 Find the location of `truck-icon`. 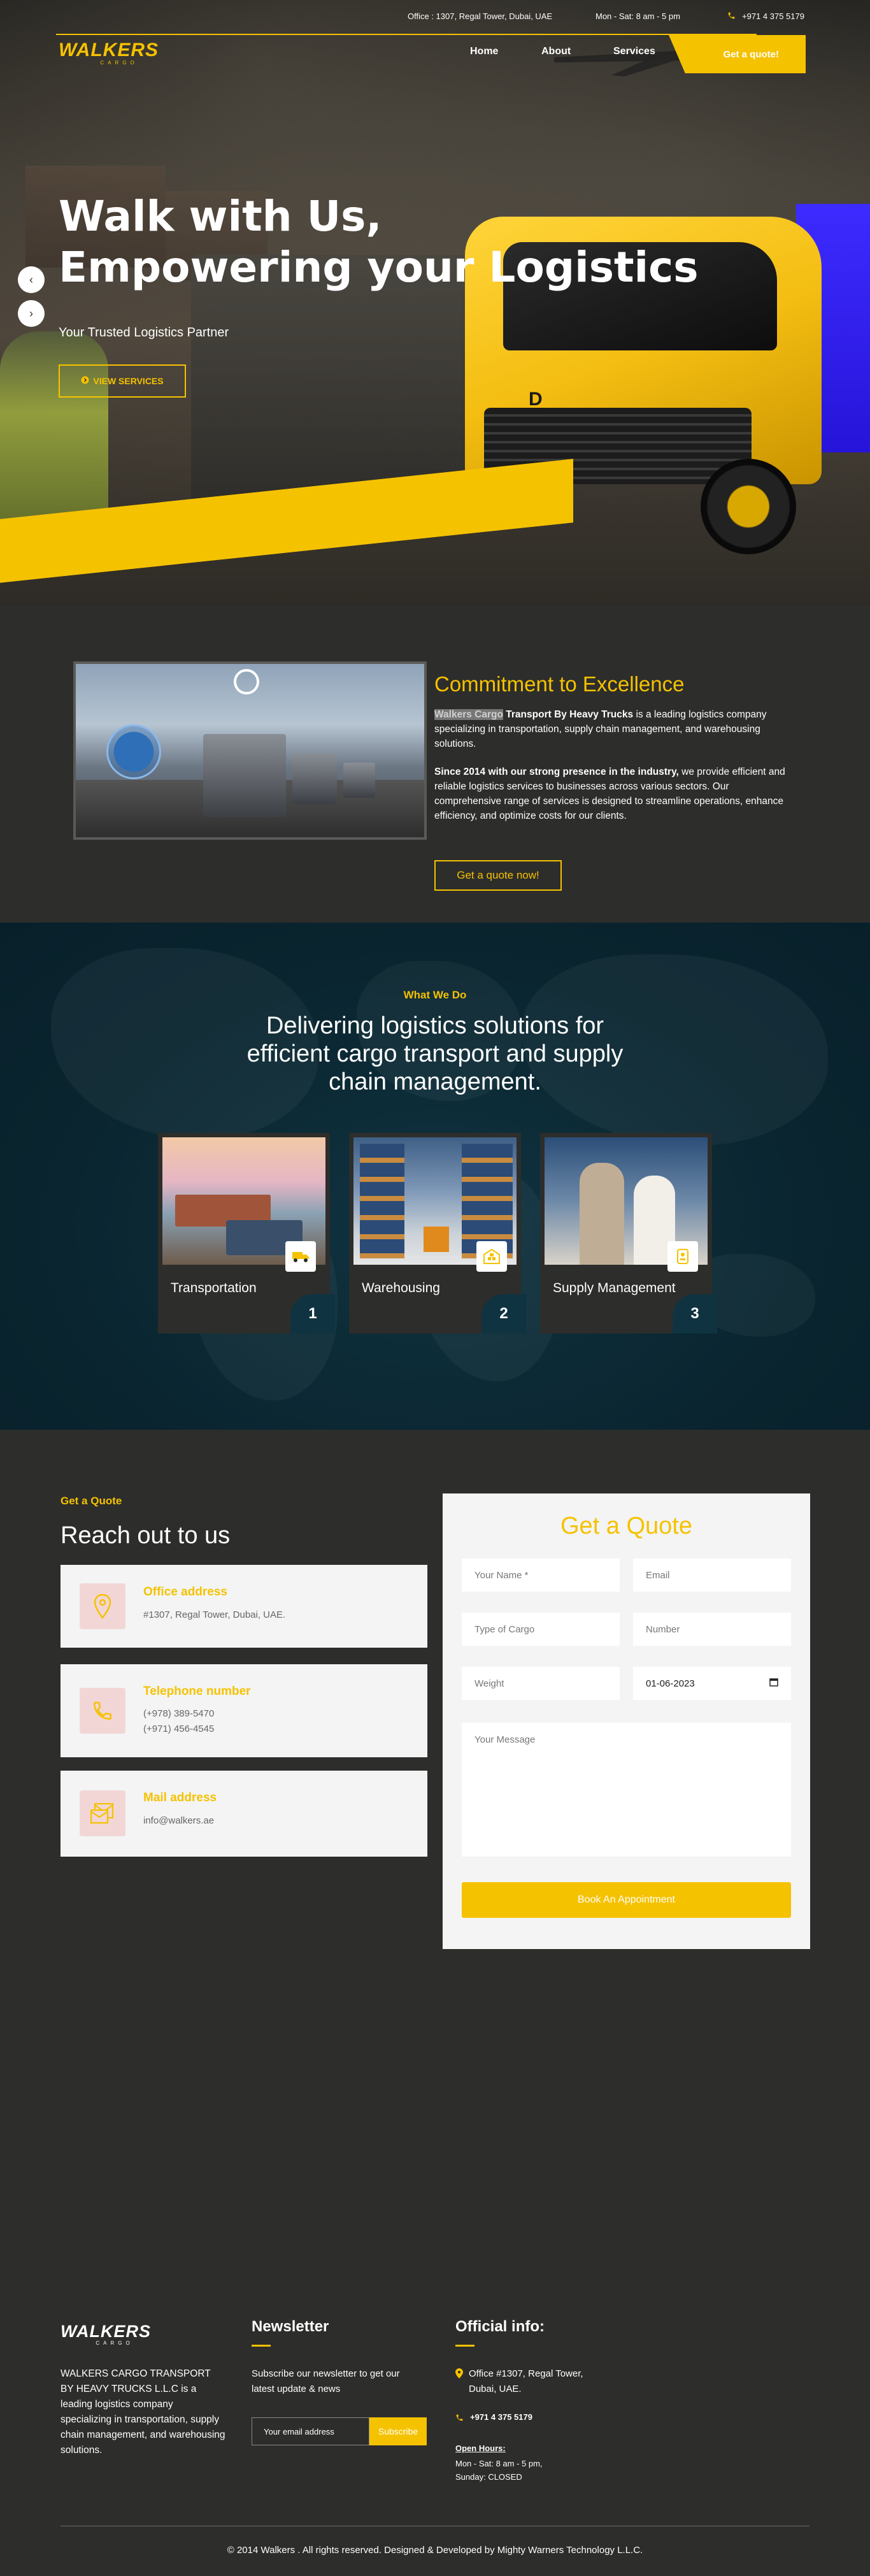

truck-icon is located at coordinates (300, 1256).